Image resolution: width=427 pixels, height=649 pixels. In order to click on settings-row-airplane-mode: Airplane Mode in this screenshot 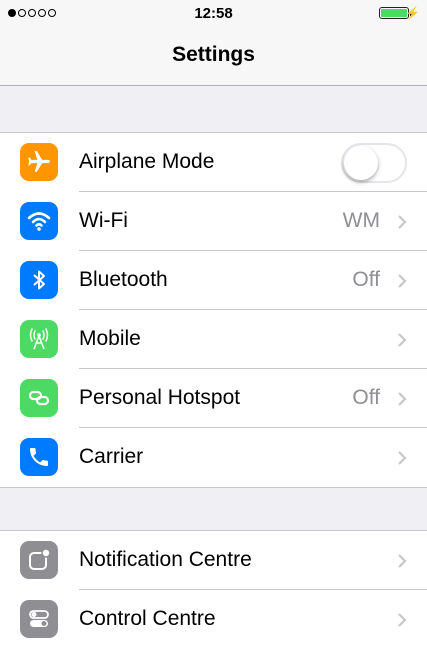, I will do `click(213, 162)`.